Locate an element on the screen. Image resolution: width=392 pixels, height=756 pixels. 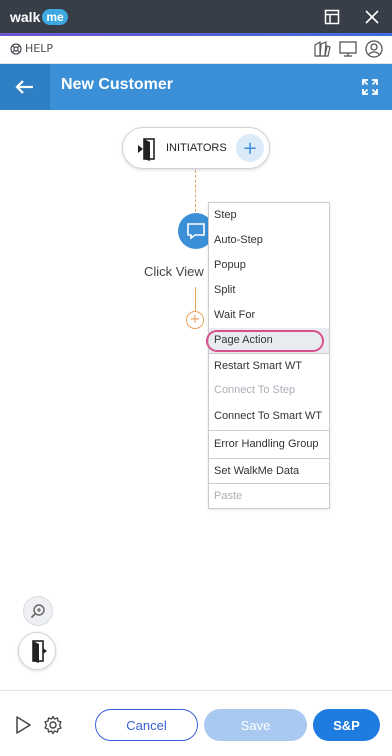
walkme-logo: walk me is located at coordinates (39, 17).